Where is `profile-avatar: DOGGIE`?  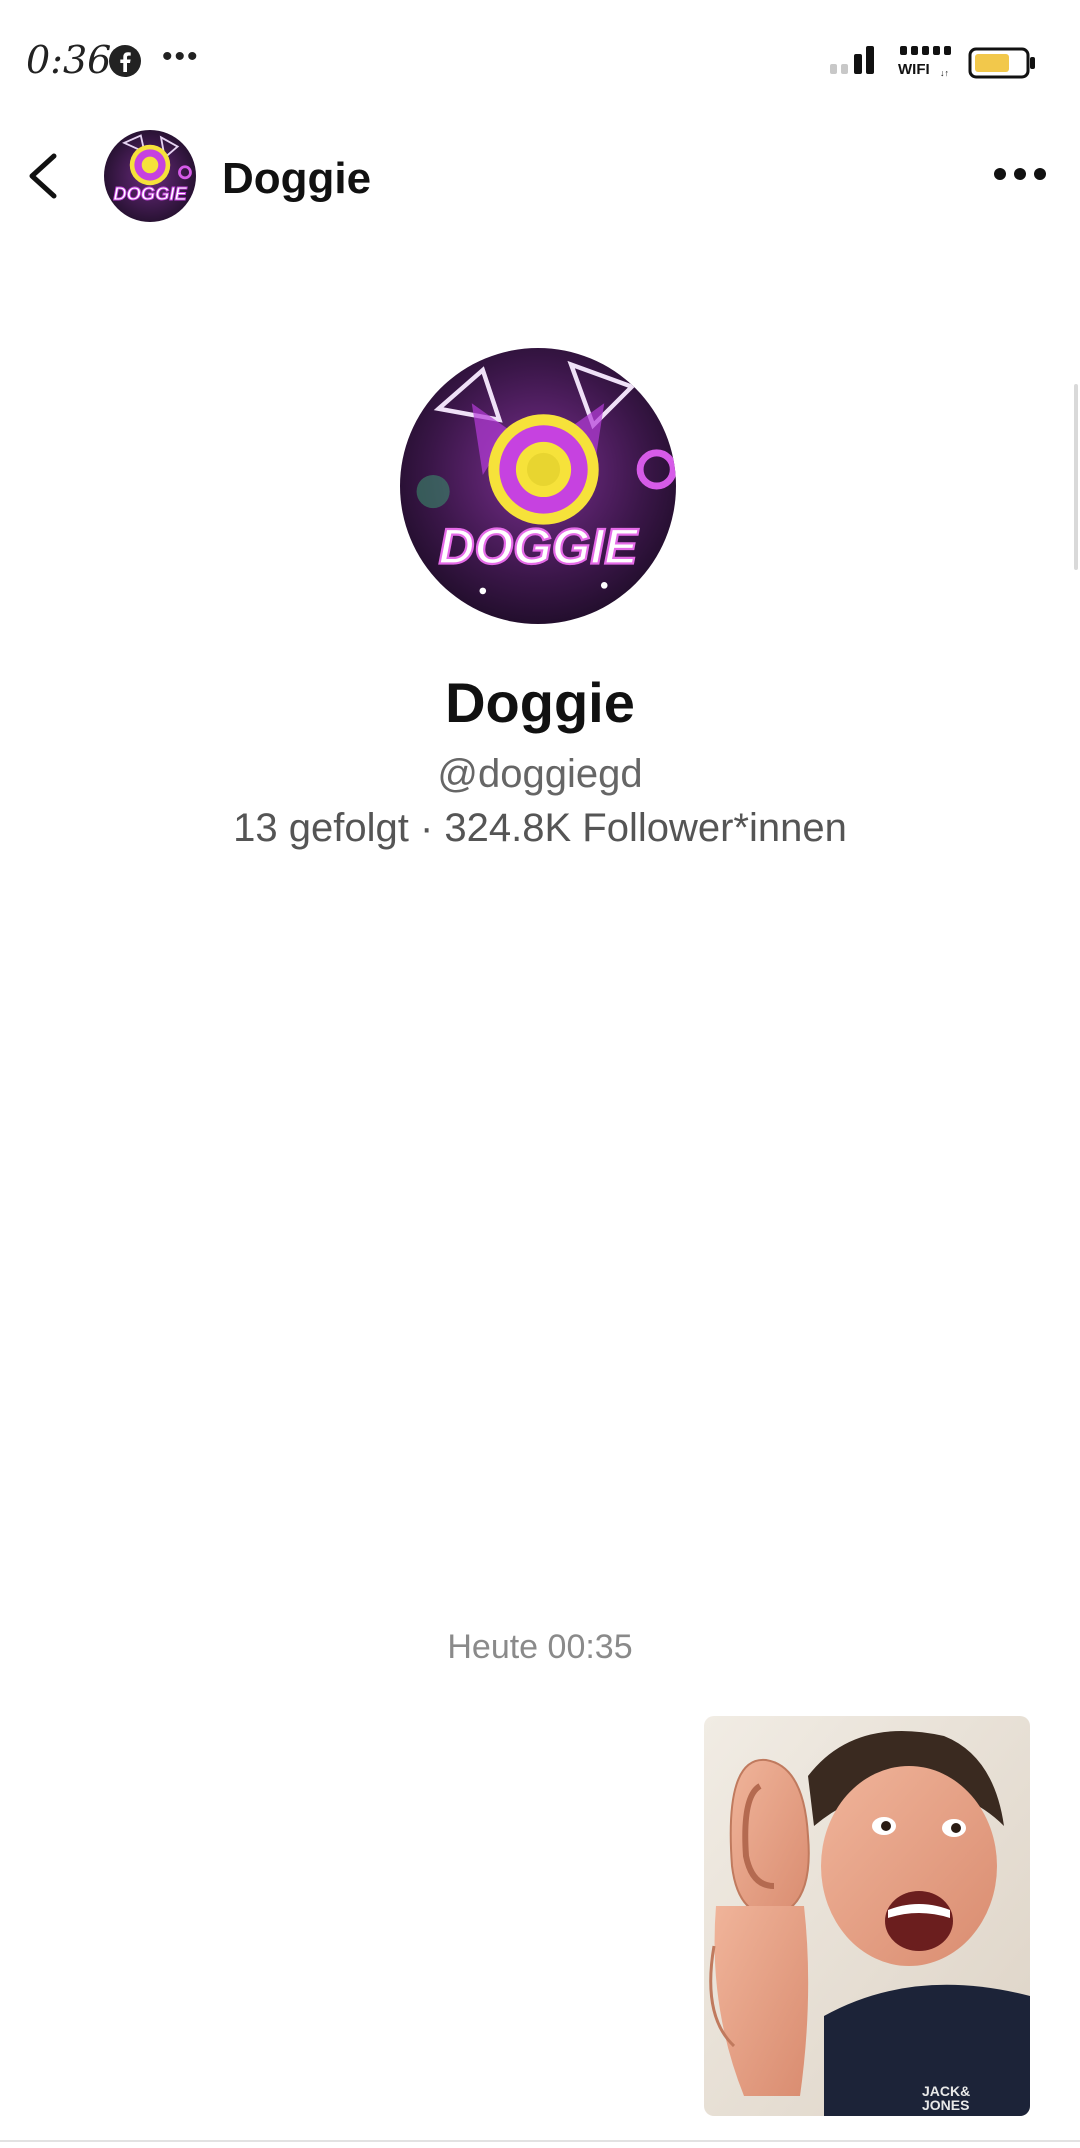
profile-avatar: DOGGIE is located at coordinates (538, 486).